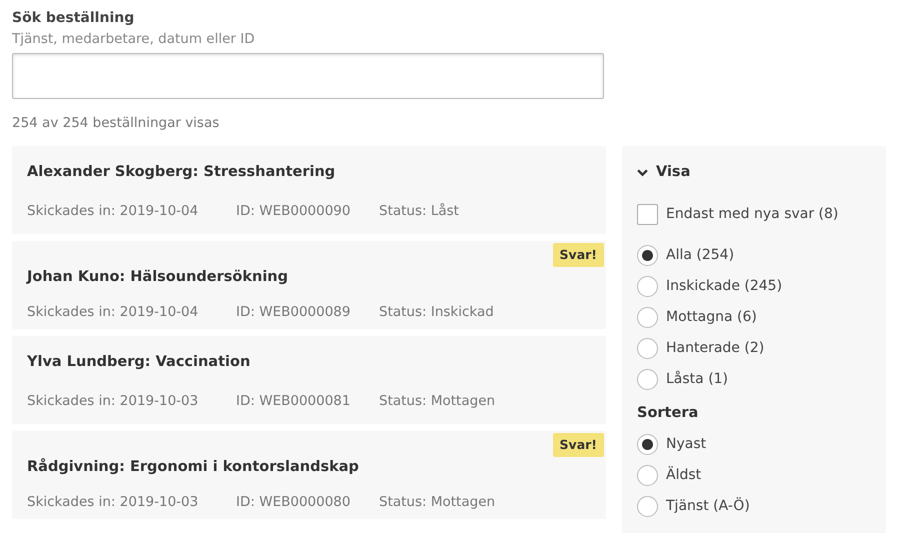 The image size is (900, 533). I want to click on order-card: Ylva Lundberg: Vaccination Skickades in: 2019-10-03 ID: WEB0000081 Status: Mottagen, so click(309, 380).